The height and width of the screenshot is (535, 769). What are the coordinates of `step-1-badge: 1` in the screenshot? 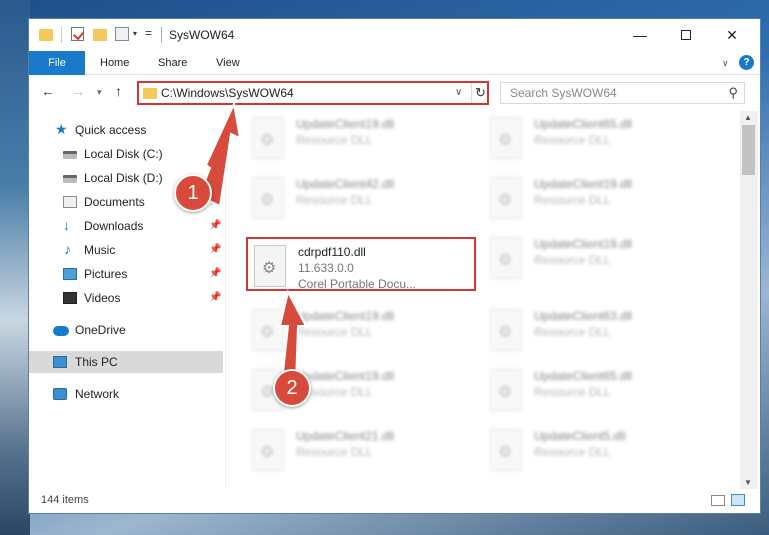 It's located at (193, 193).